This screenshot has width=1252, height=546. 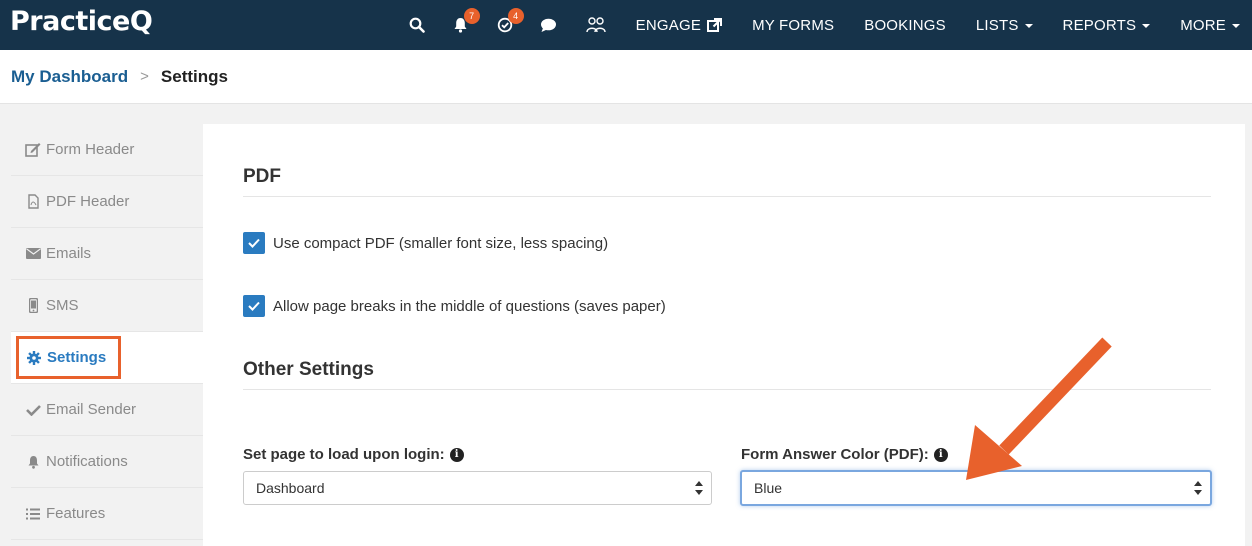 I want to click on sidebar-item-label: Email Sender, so click(x=91, y=409).